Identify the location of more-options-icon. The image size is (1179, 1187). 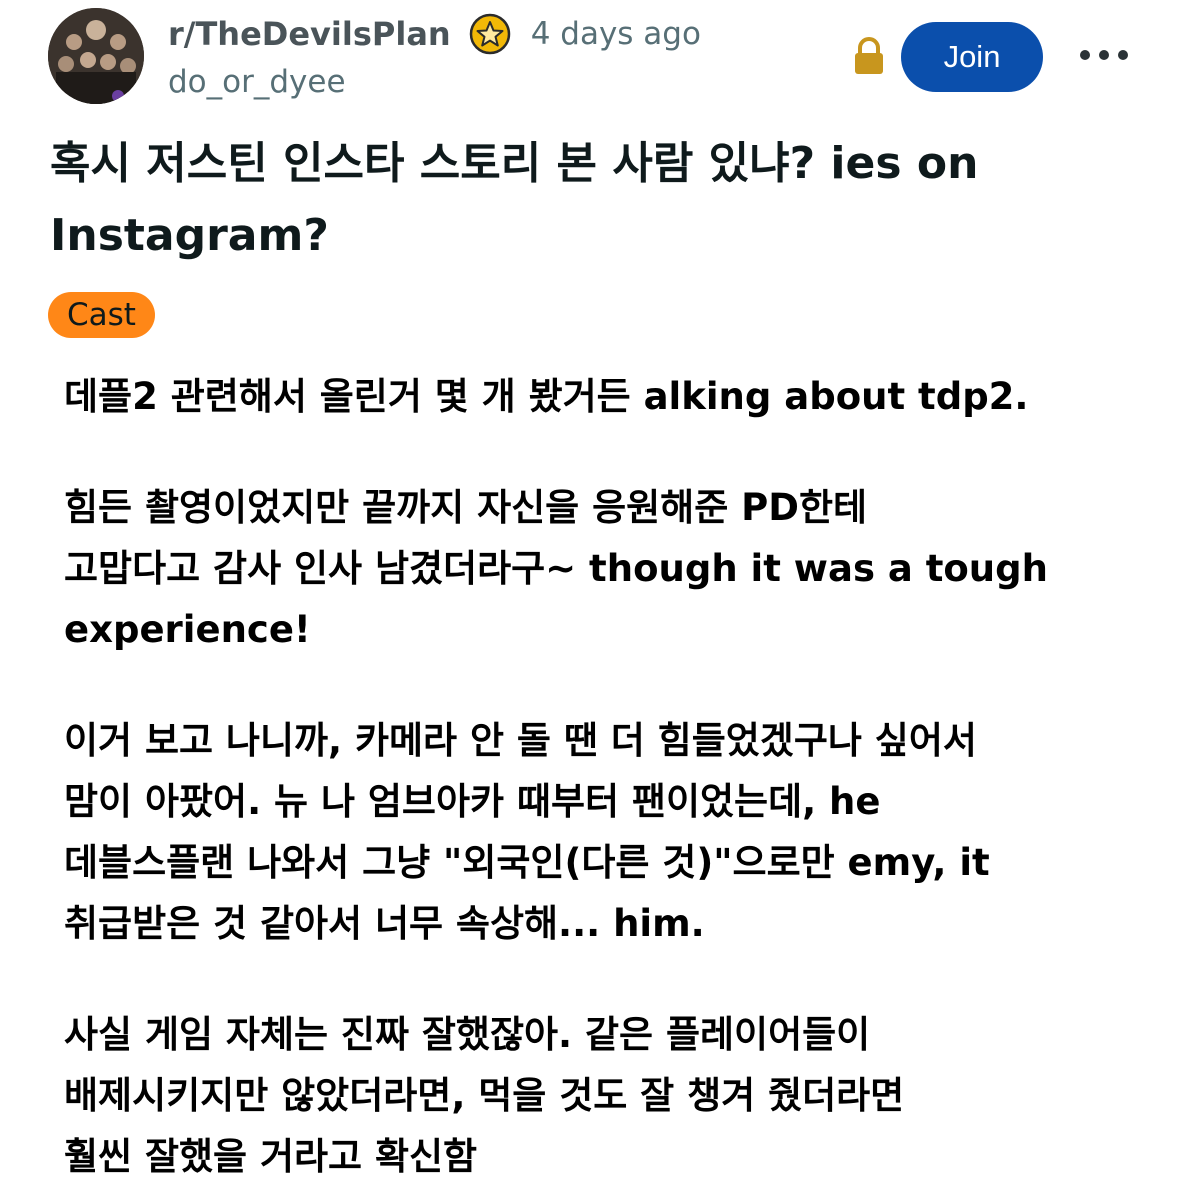
(1104, 55).